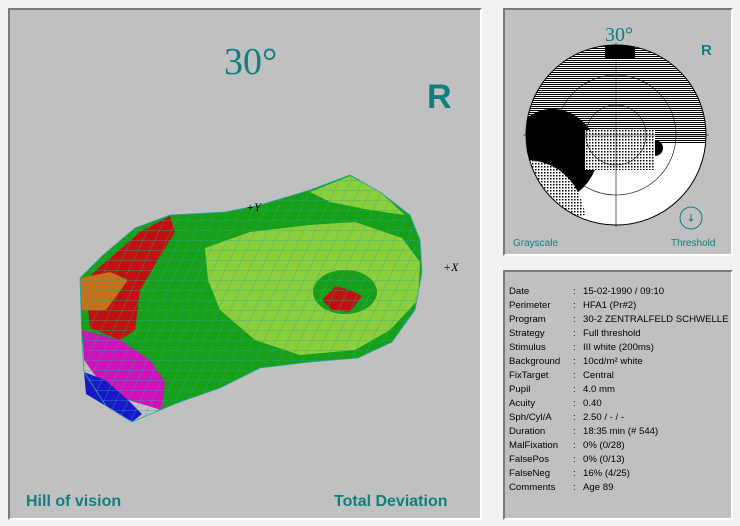  What do you see at coordinates (555, 403) in the screenshot?
I see `info-row: Acuity:0.40` at bounding box center [555, 403].